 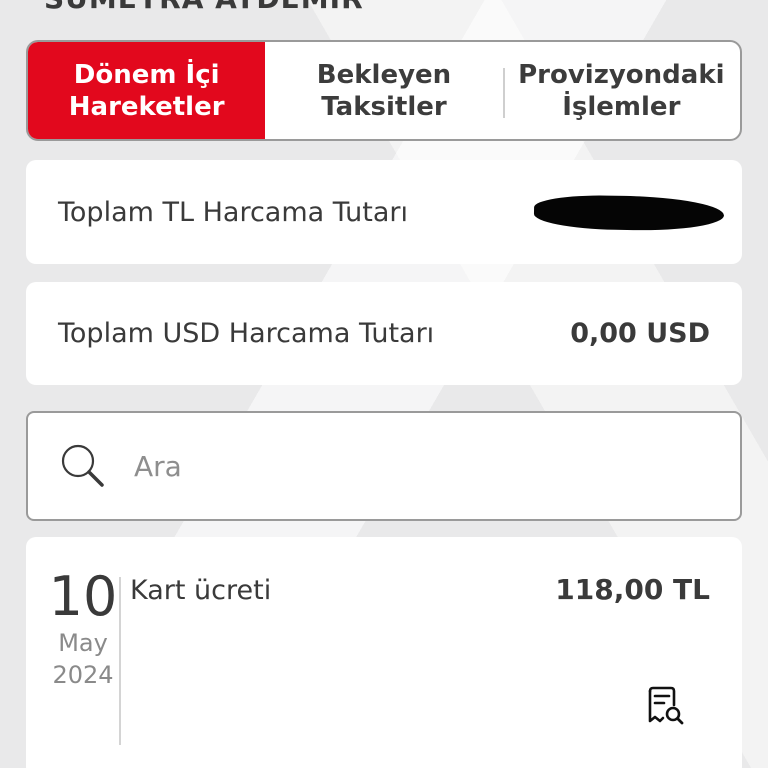 I want to click on transaction-month: May, so click(x=83, y=643).